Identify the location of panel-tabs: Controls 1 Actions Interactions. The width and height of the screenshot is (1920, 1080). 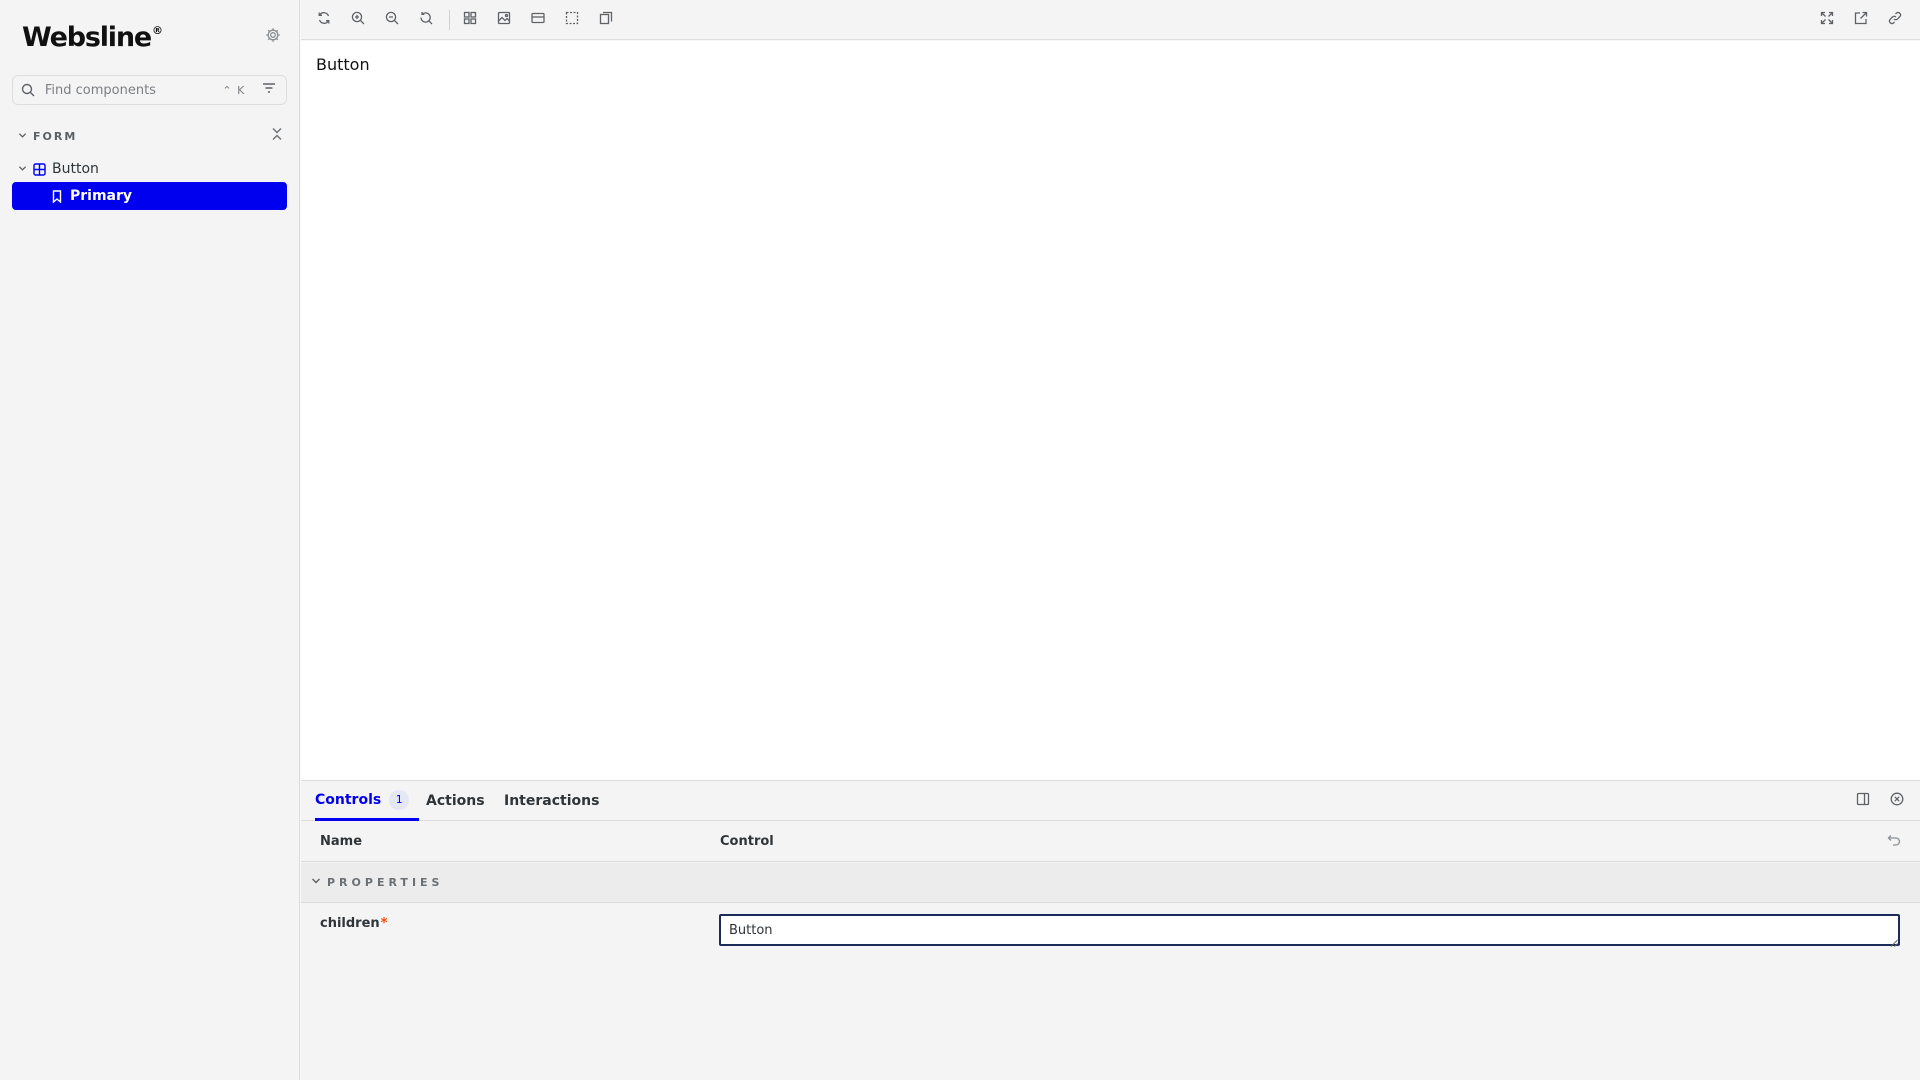
(1110, 801).